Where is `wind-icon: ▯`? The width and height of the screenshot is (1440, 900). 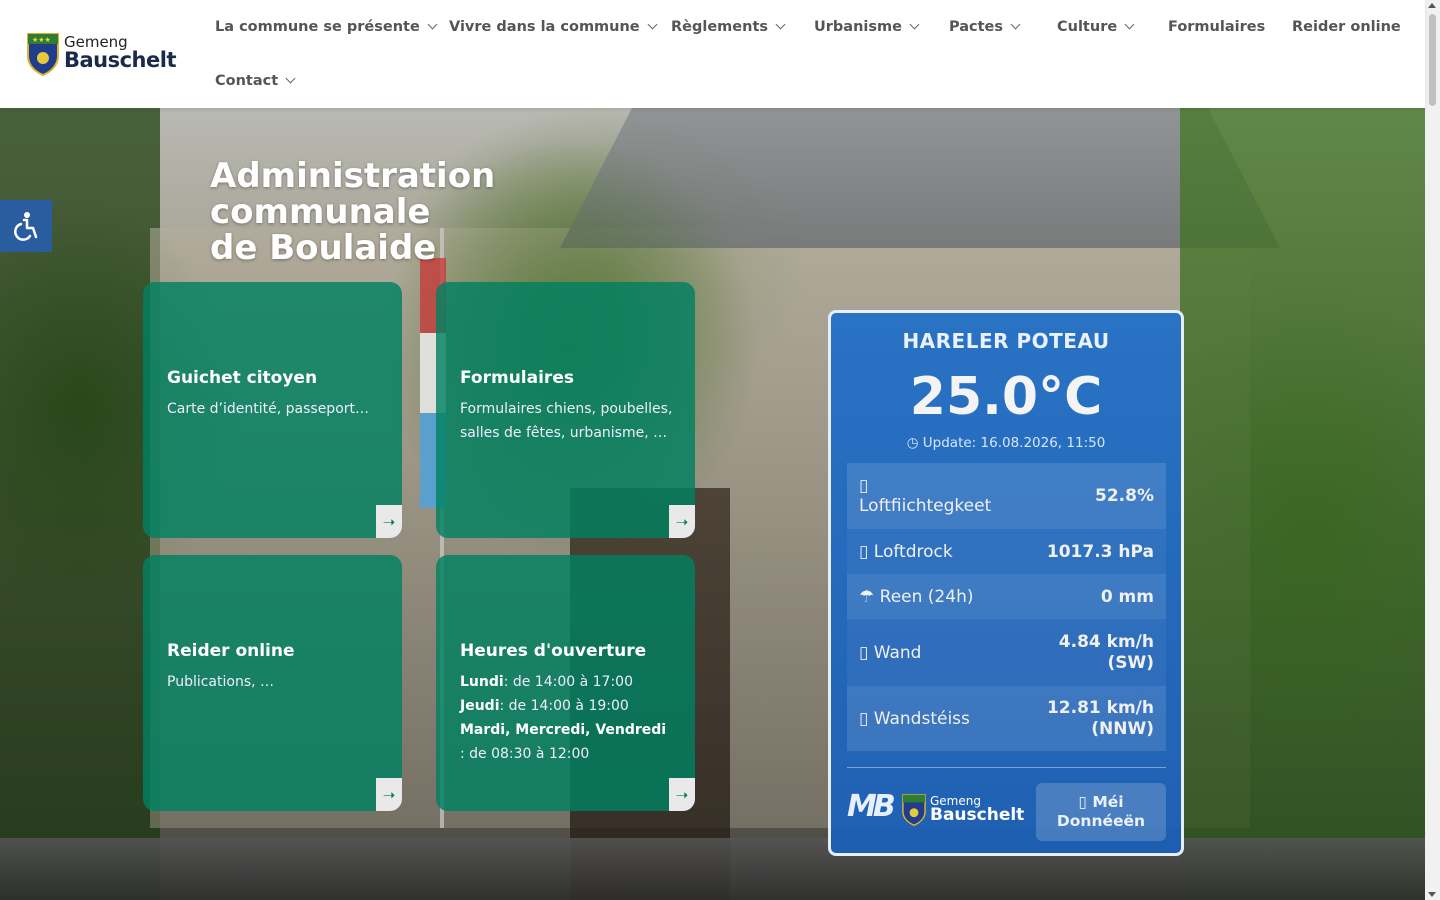
wind-icon: ▯ is located at coordinates (866, 652).